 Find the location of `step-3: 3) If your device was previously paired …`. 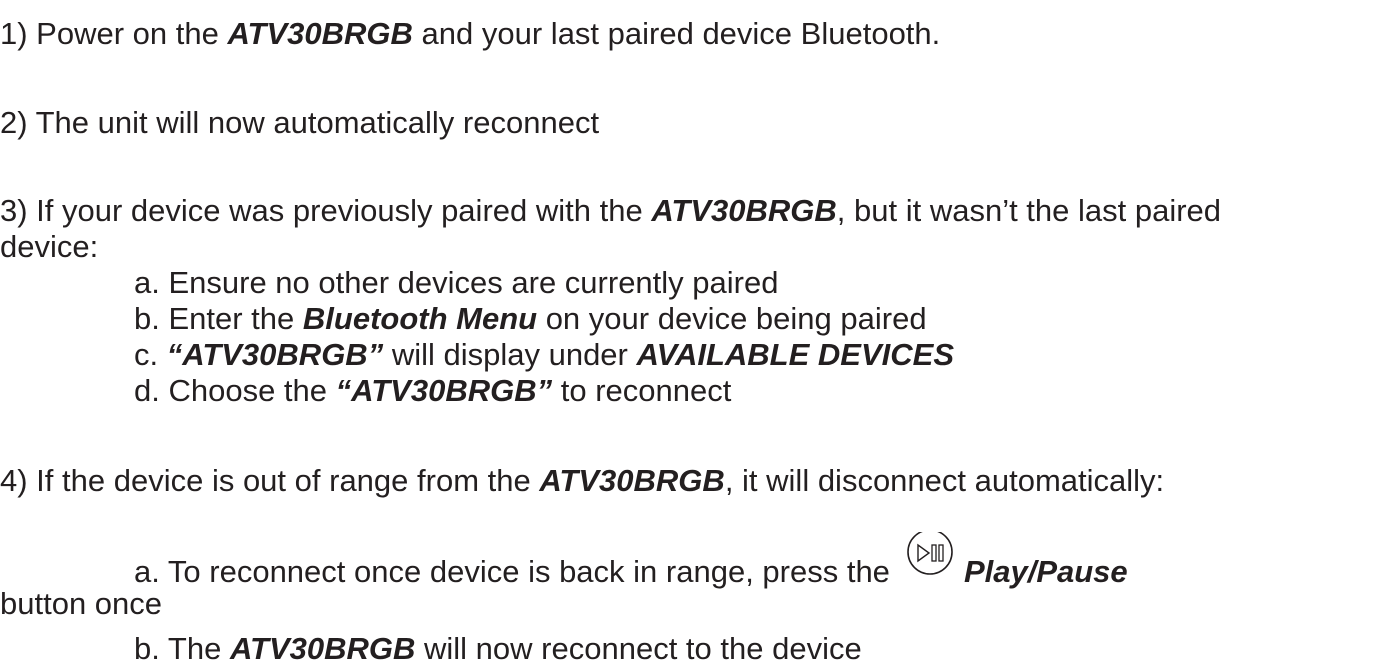

step-3: 3) If your device was previously paired … is located at coordinates (610, 210).